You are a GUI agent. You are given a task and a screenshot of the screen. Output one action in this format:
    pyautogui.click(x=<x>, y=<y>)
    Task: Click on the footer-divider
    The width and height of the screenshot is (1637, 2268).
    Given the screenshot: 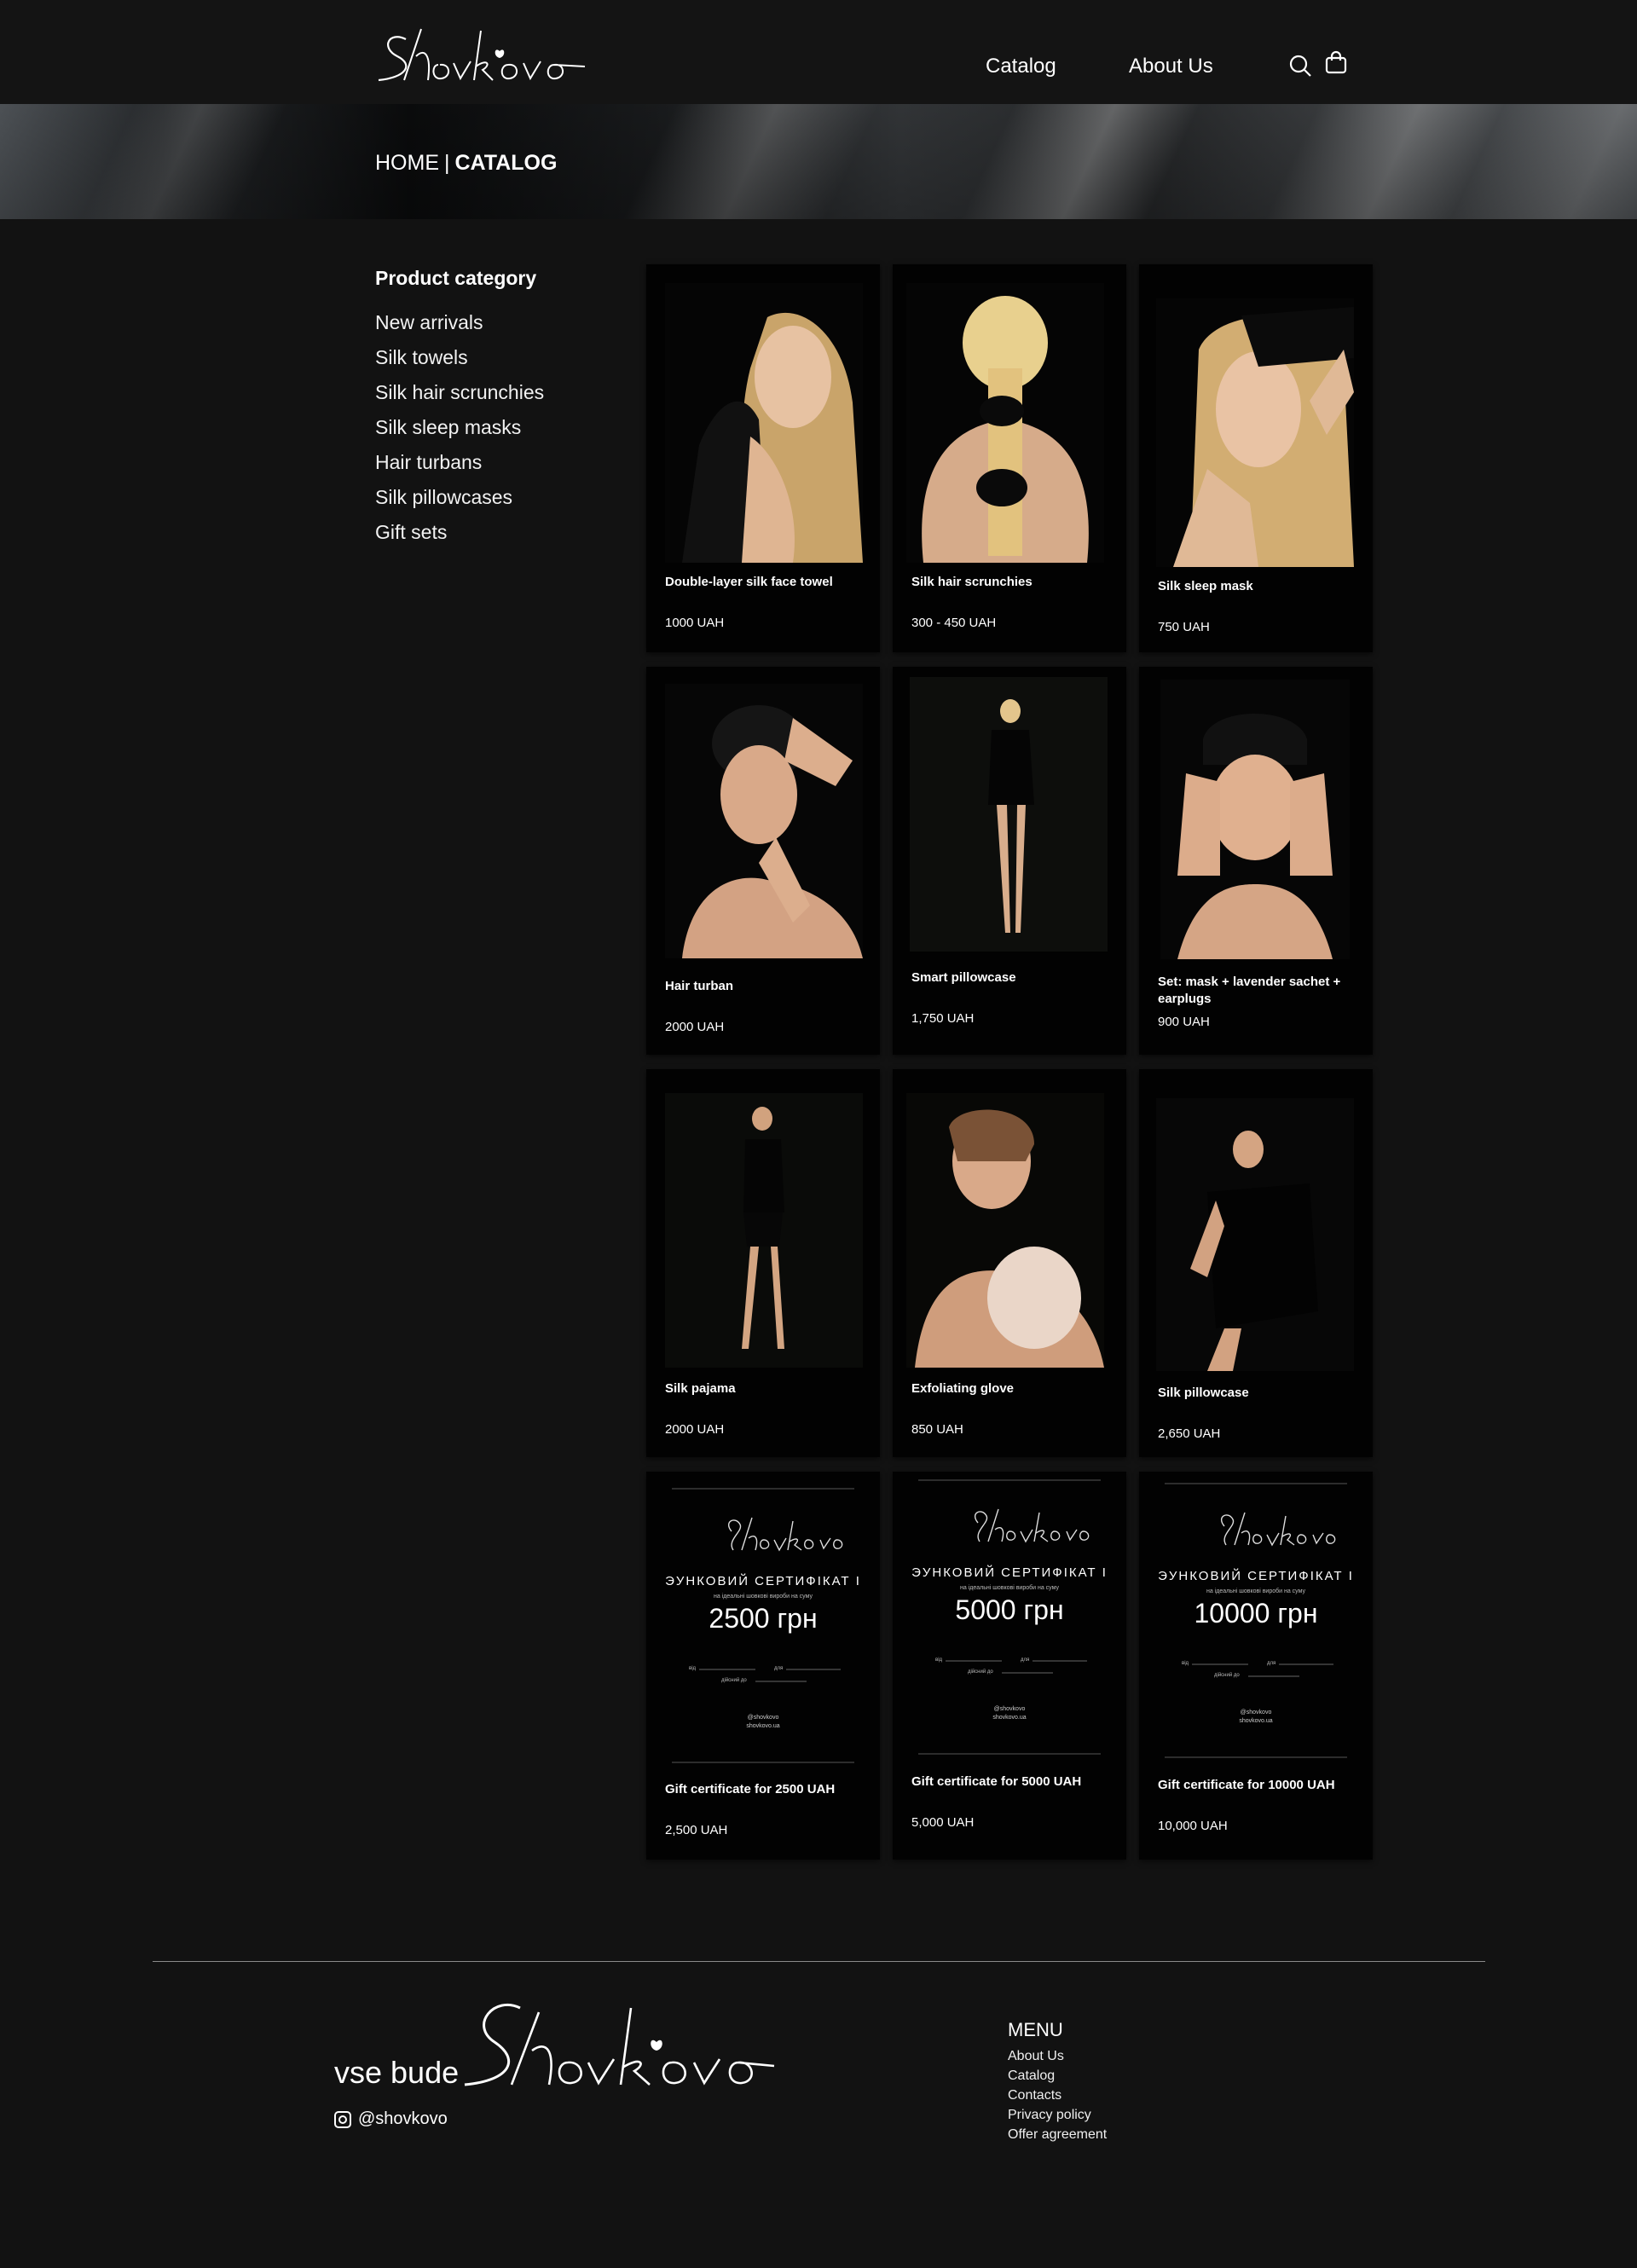 What is the action you would take?
    pyautogui.click(x=819, y=1962)
    